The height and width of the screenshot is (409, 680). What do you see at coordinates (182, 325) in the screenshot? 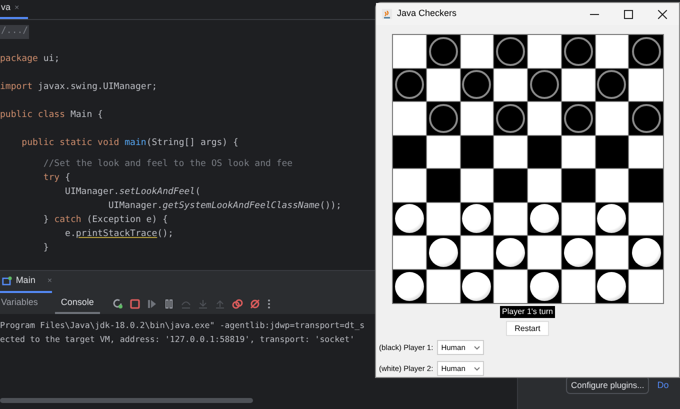
I see `console-line: Program Files\Java\jdk-18.0.2\bin\java.exe" -agentlib:jdwp=transport=dt_s` at bounding box center [182, 325].